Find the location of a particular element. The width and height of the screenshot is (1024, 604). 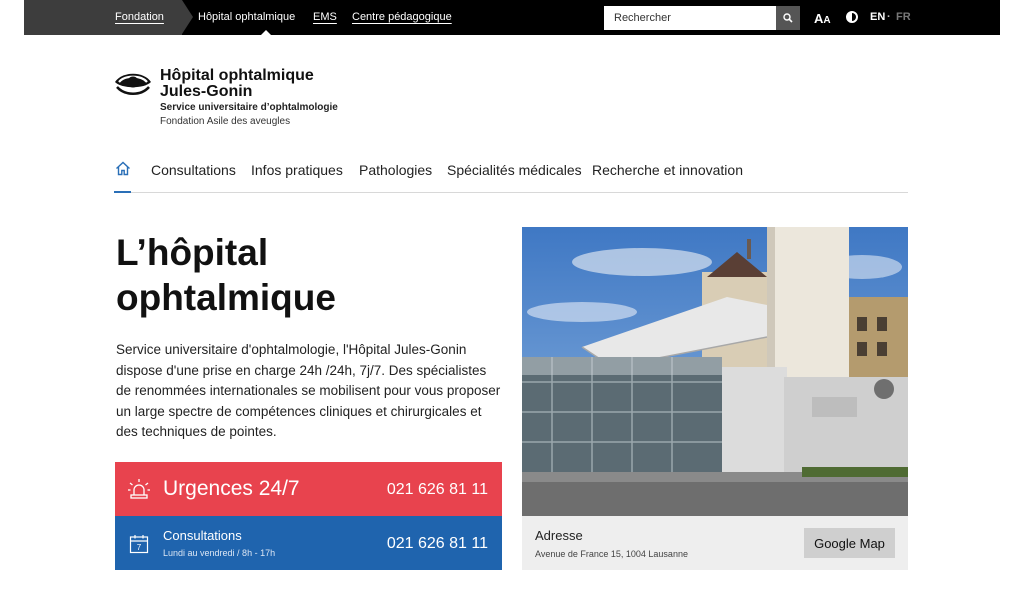

consultations-label: Consultations is located at coordinates (202, 535).